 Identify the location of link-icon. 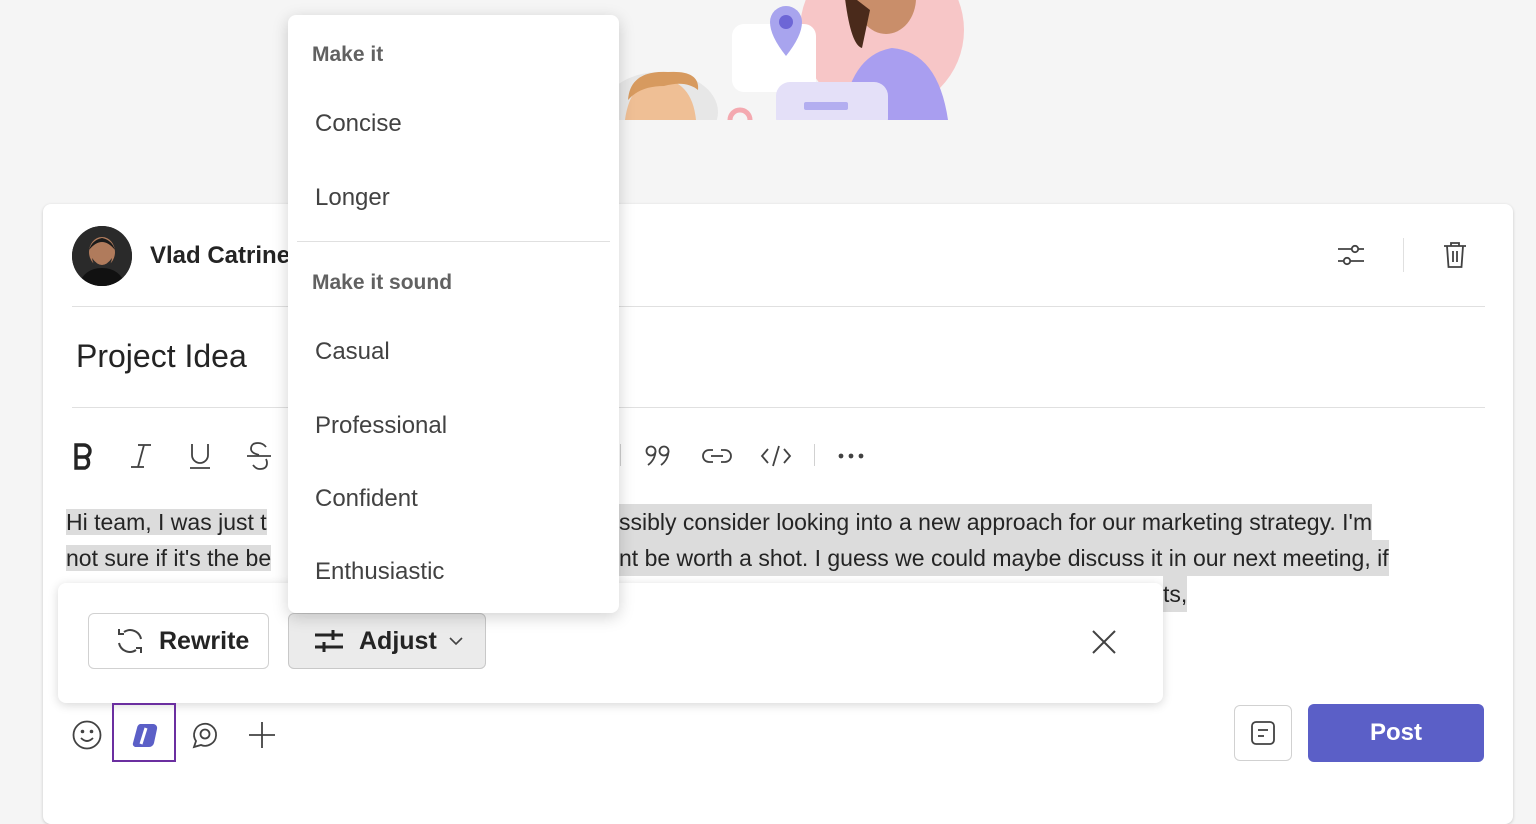
(717, 456).